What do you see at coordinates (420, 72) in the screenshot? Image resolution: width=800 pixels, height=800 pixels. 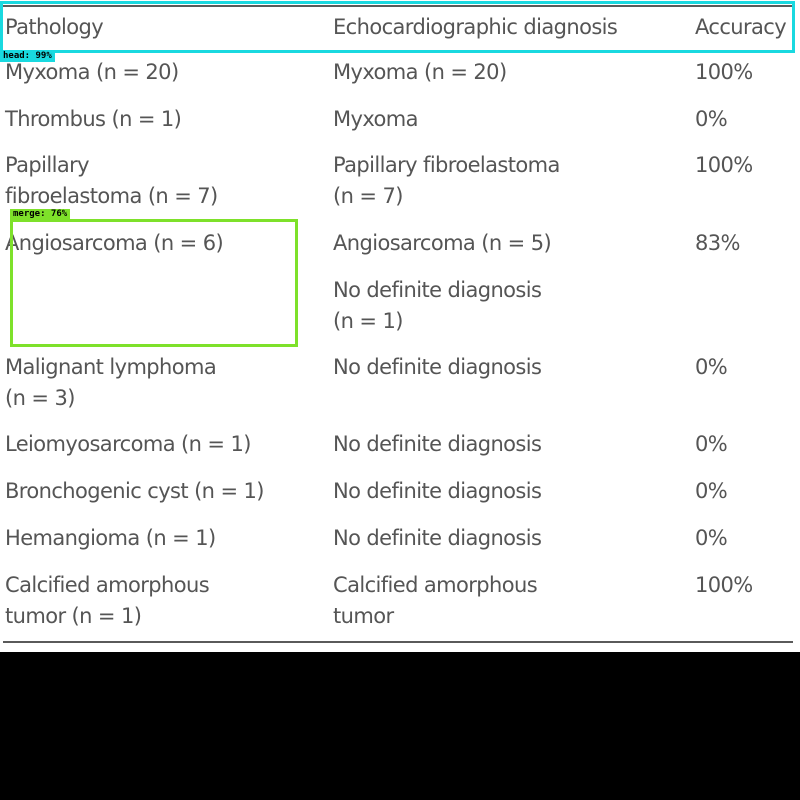 I see `table-cell-diagnosis: Myxoma (n = 20)` at bounding box center [420, 72].